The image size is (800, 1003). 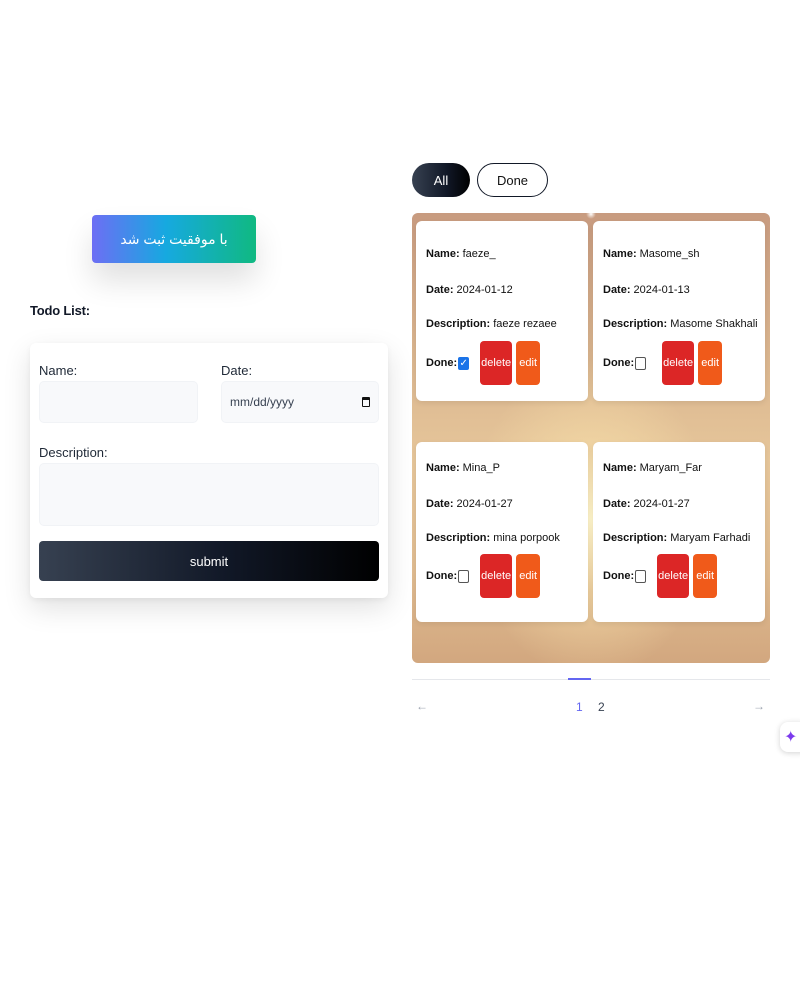 What do you see at coordinates (441, 180) in the screenshot?
I see `filter-all-button: All` at bounding box center [441, 180].